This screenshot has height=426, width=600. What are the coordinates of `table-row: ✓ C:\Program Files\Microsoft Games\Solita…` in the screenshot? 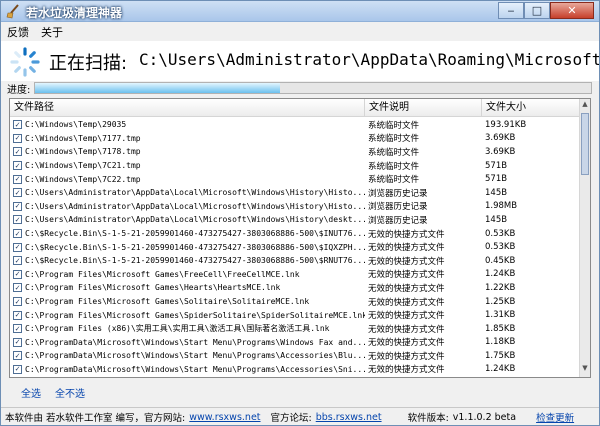 It's located at (295, 302).